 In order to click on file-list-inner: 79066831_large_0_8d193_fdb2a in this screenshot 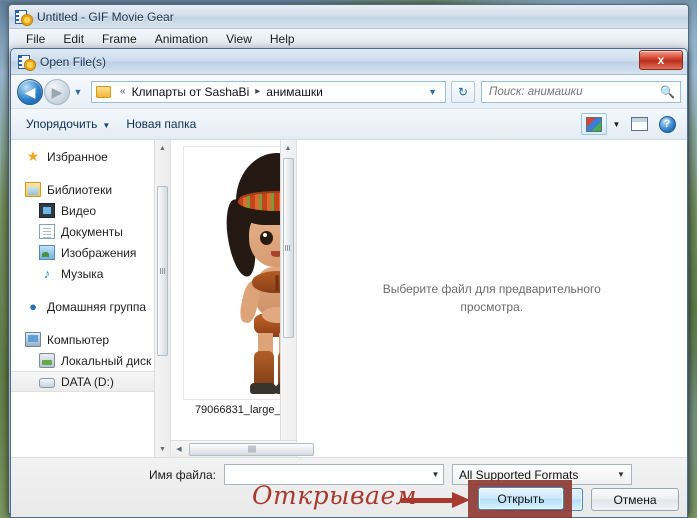, I will do `click(225, 290)`.